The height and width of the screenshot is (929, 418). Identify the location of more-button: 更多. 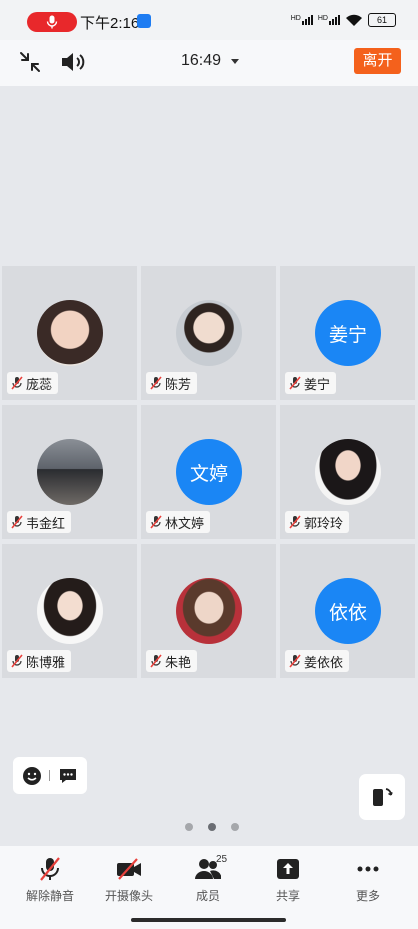
(368, 880).